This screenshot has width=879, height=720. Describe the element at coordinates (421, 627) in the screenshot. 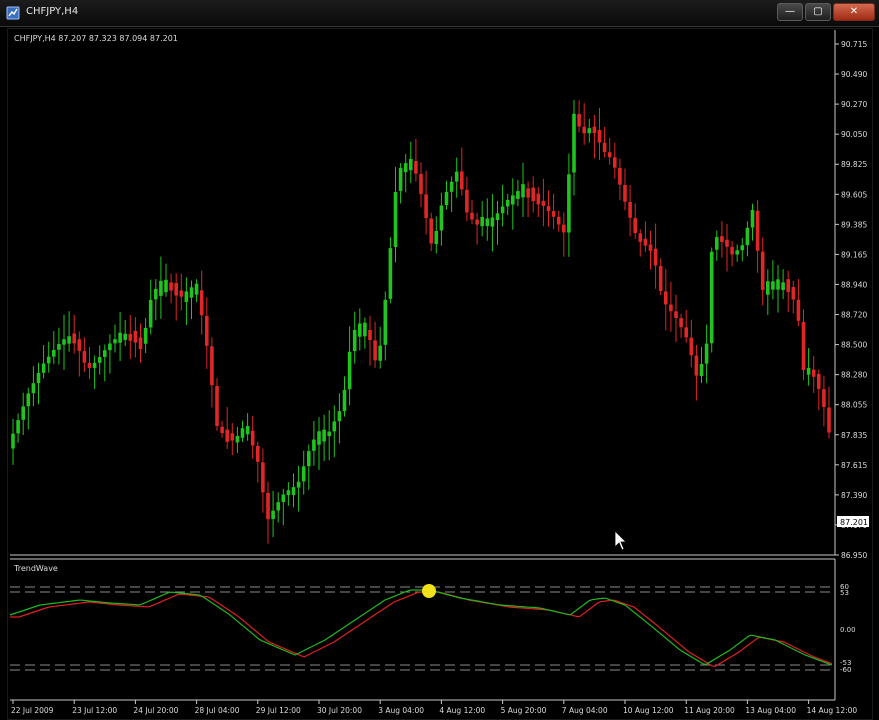

I see `trendwave-fast-line` at that location.